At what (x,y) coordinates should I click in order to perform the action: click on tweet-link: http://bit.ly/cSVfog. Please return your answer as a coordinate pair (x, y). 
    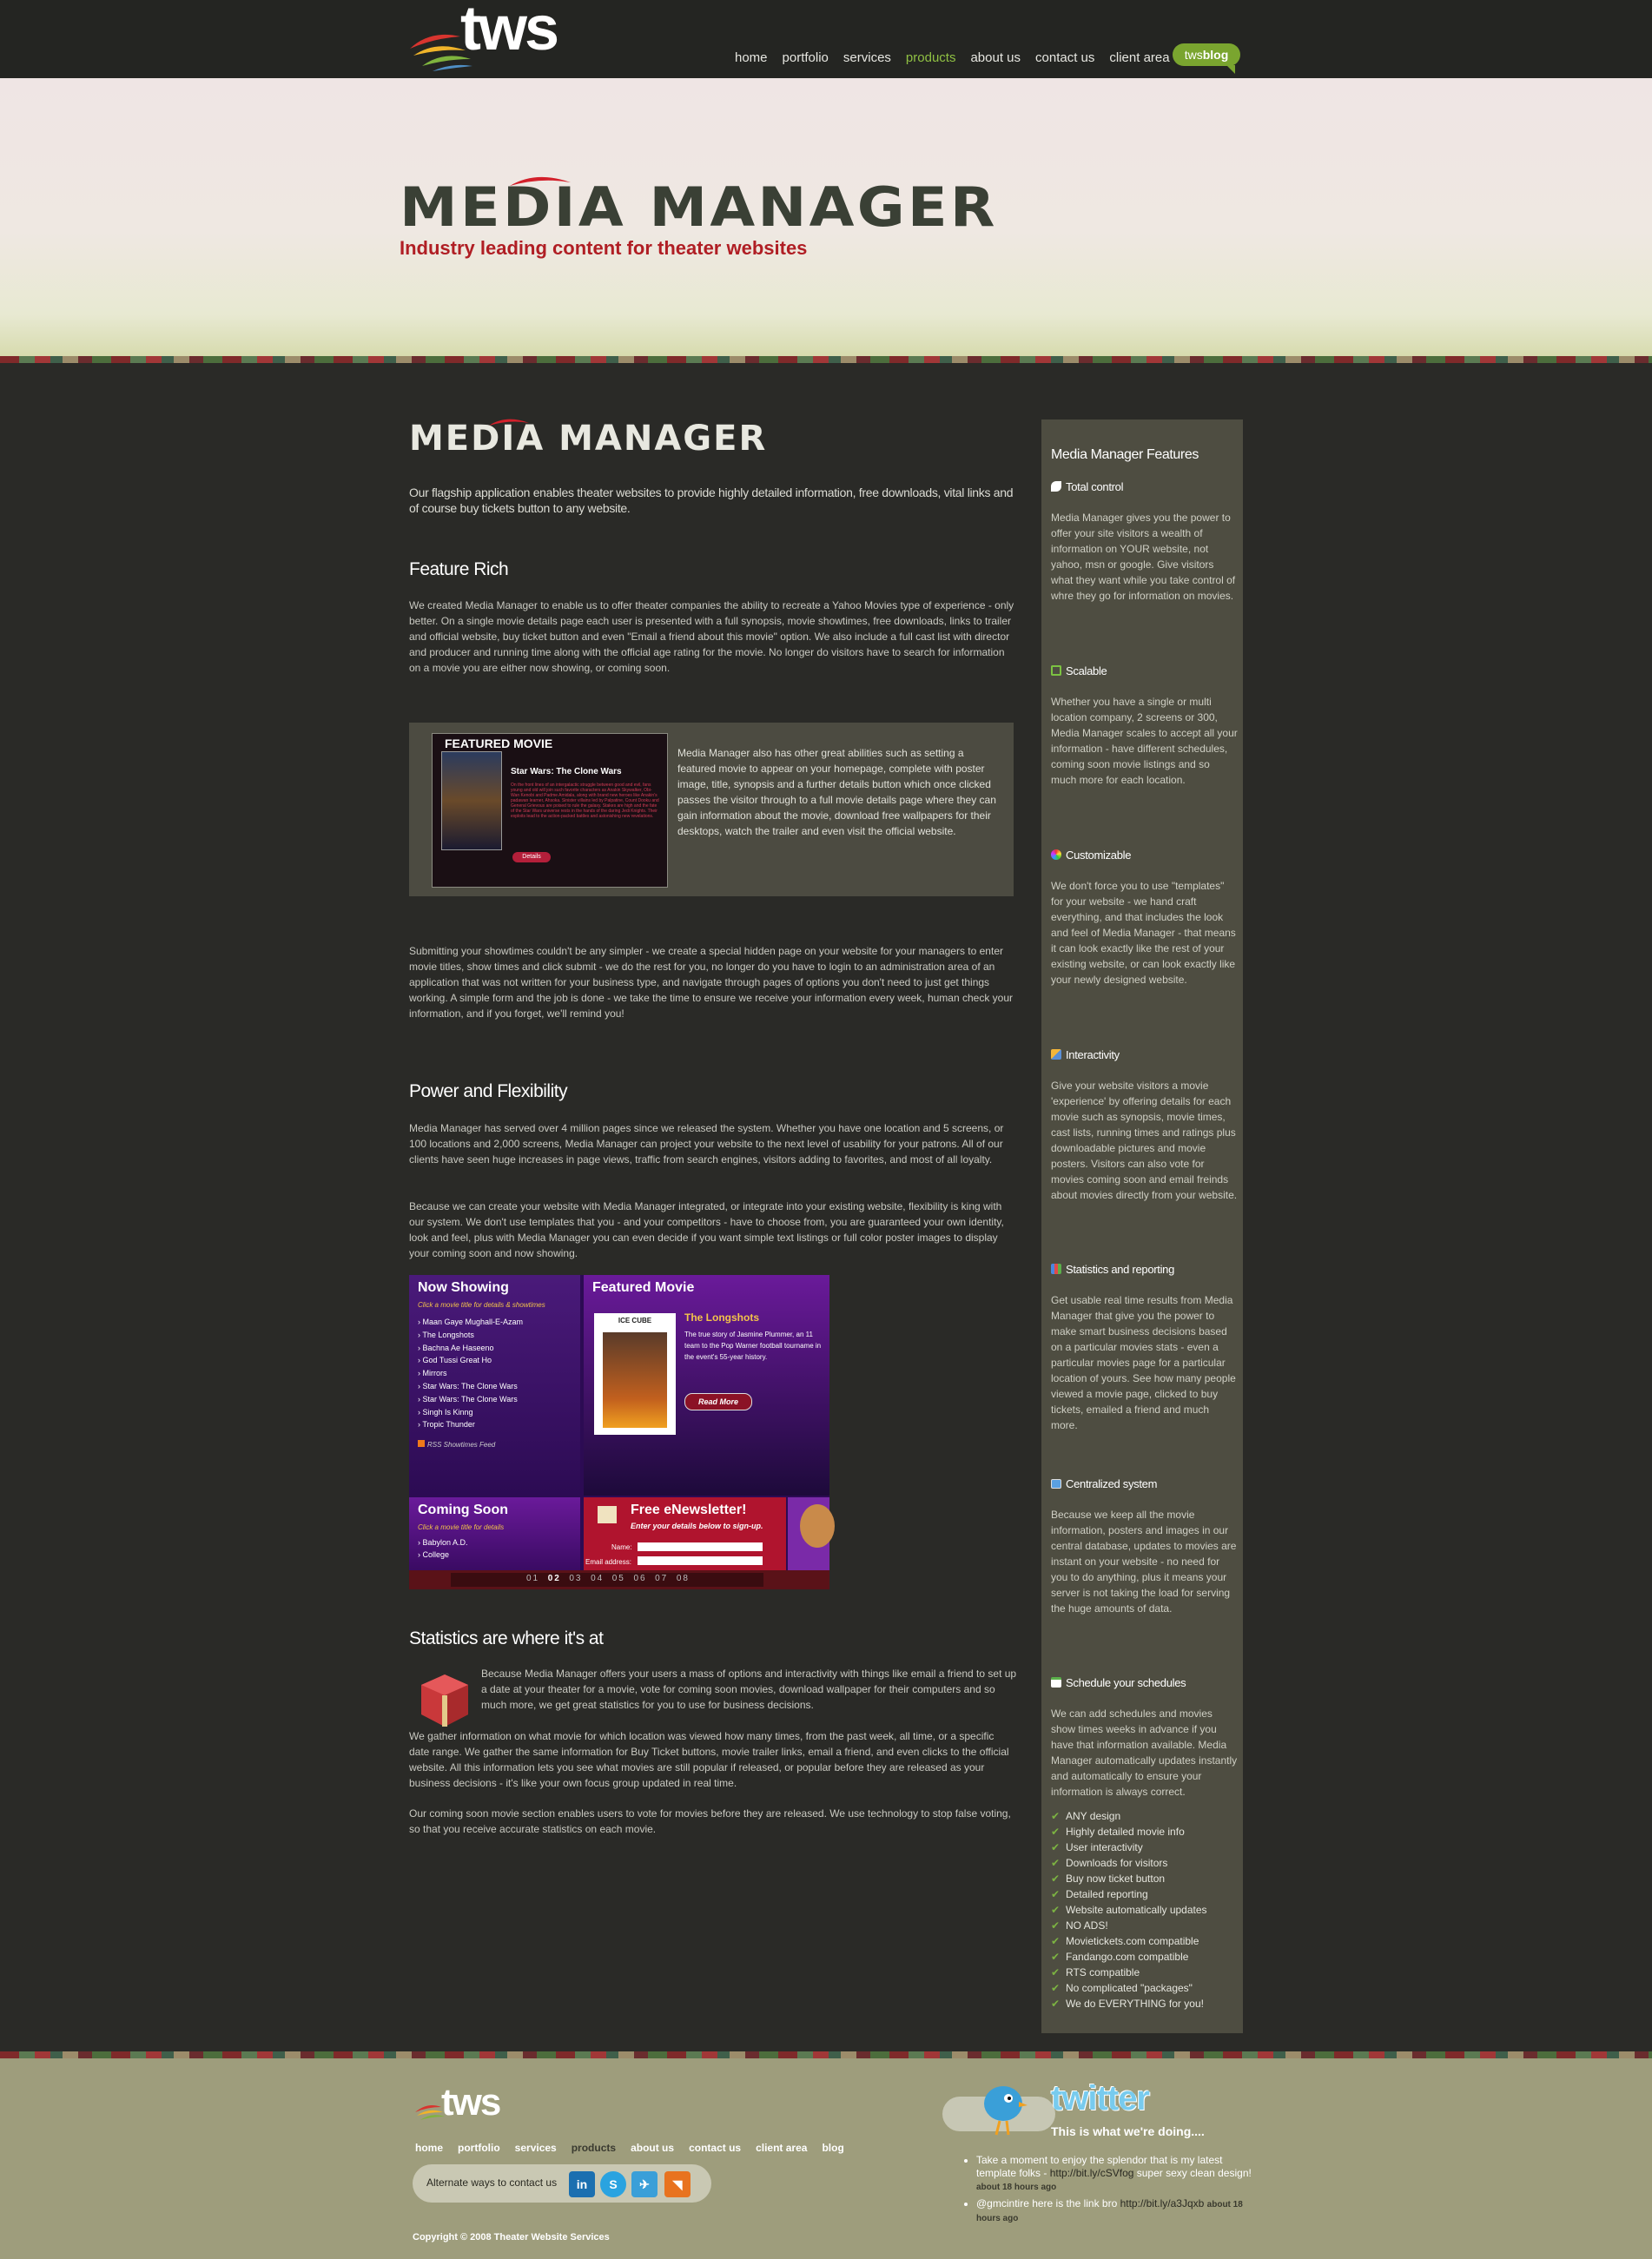
    Looking at the image, I should click on (1092, 2173).